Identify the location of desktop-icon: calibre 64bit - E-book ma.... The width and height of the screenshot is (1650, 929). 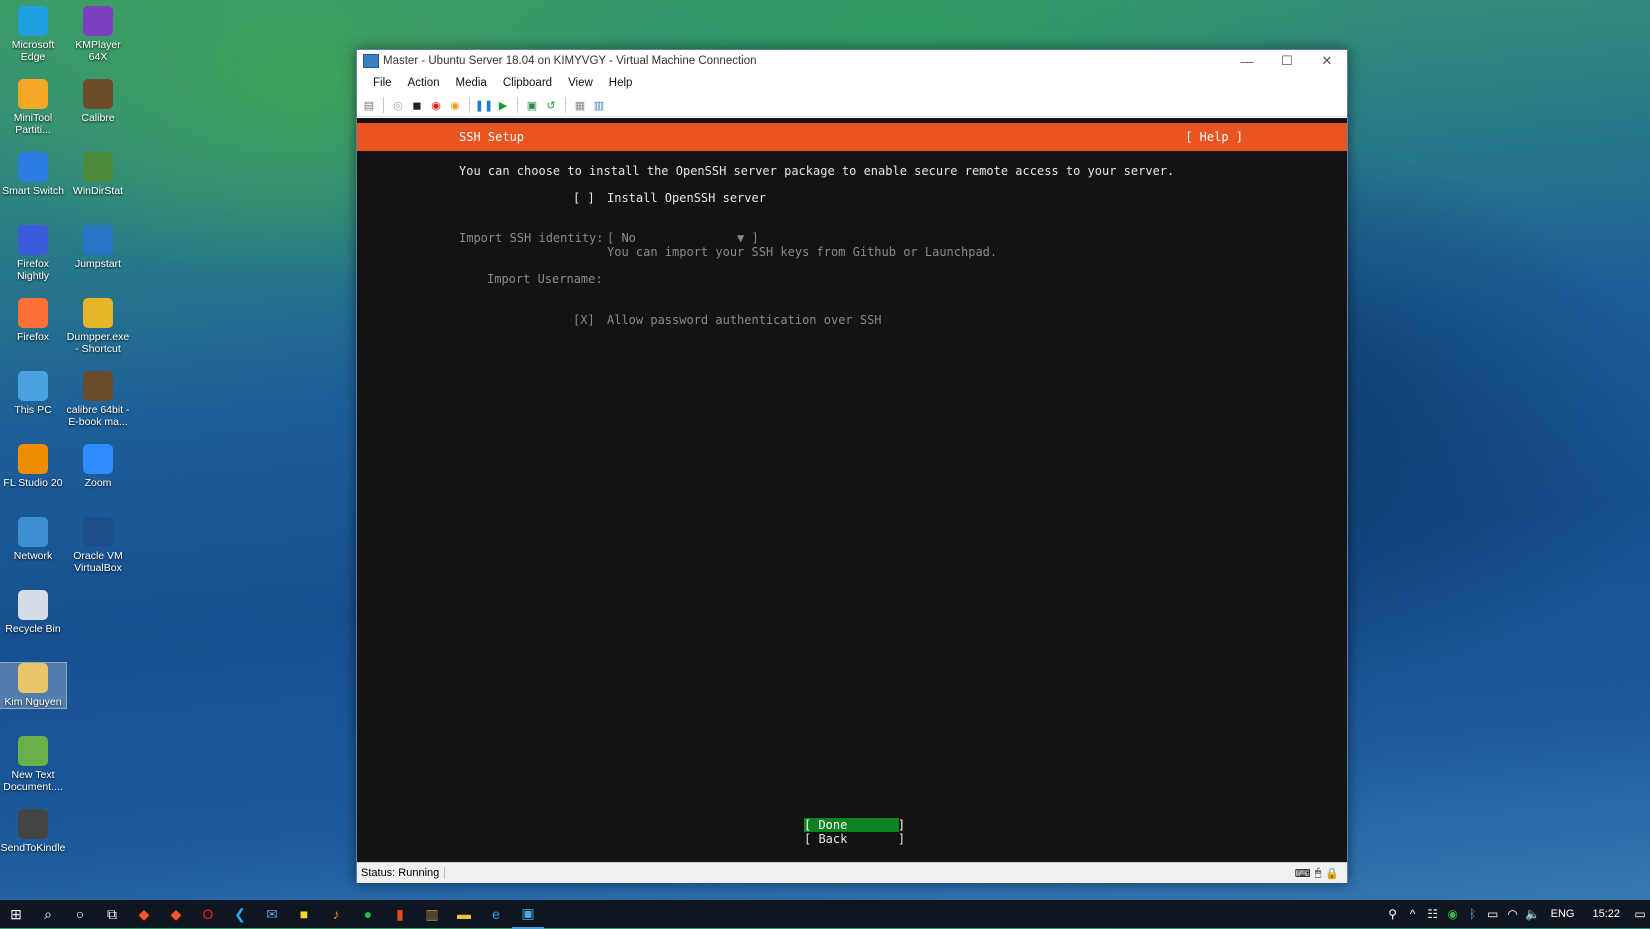
(98, 399).